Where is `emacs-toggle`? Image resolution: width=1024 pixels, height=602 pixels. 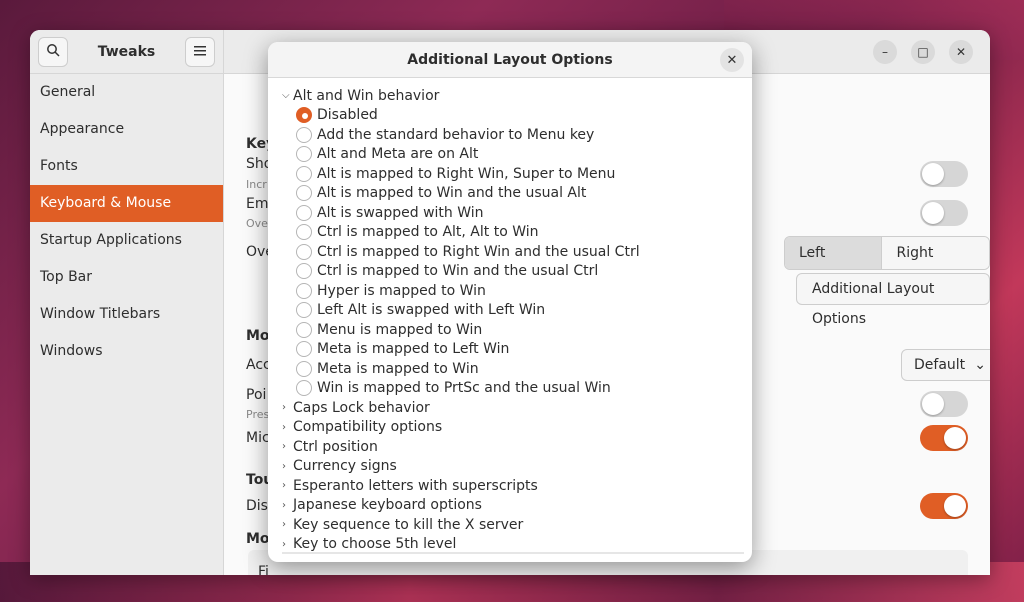
emacs-toggle is located at coordinates (944, 213).